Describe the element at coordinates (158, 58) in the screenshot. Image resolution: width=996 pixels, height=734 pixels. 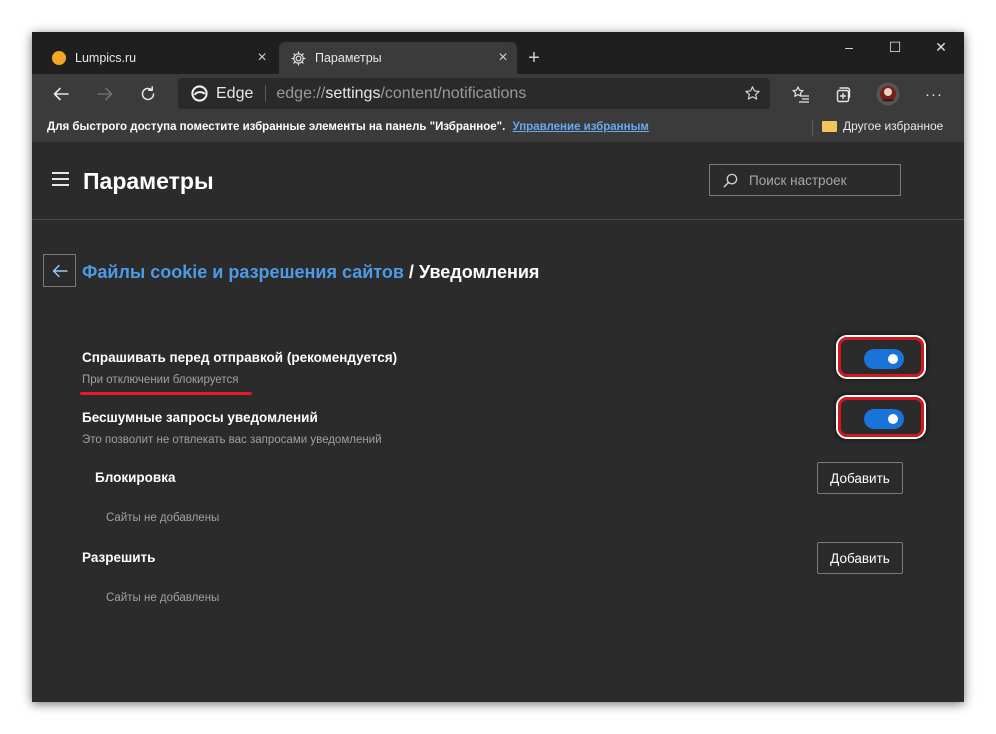
I see `tab-lumpics: Lumpics.ru ×` at that location.